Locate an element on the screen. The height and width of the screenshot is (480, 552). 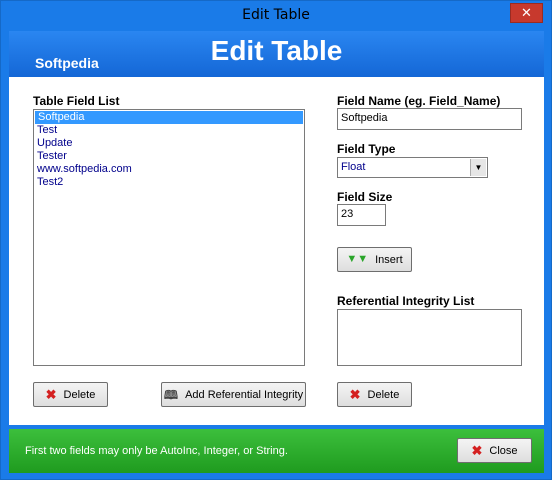
close-button: ✖ Close is located at coordinates (494, 450).